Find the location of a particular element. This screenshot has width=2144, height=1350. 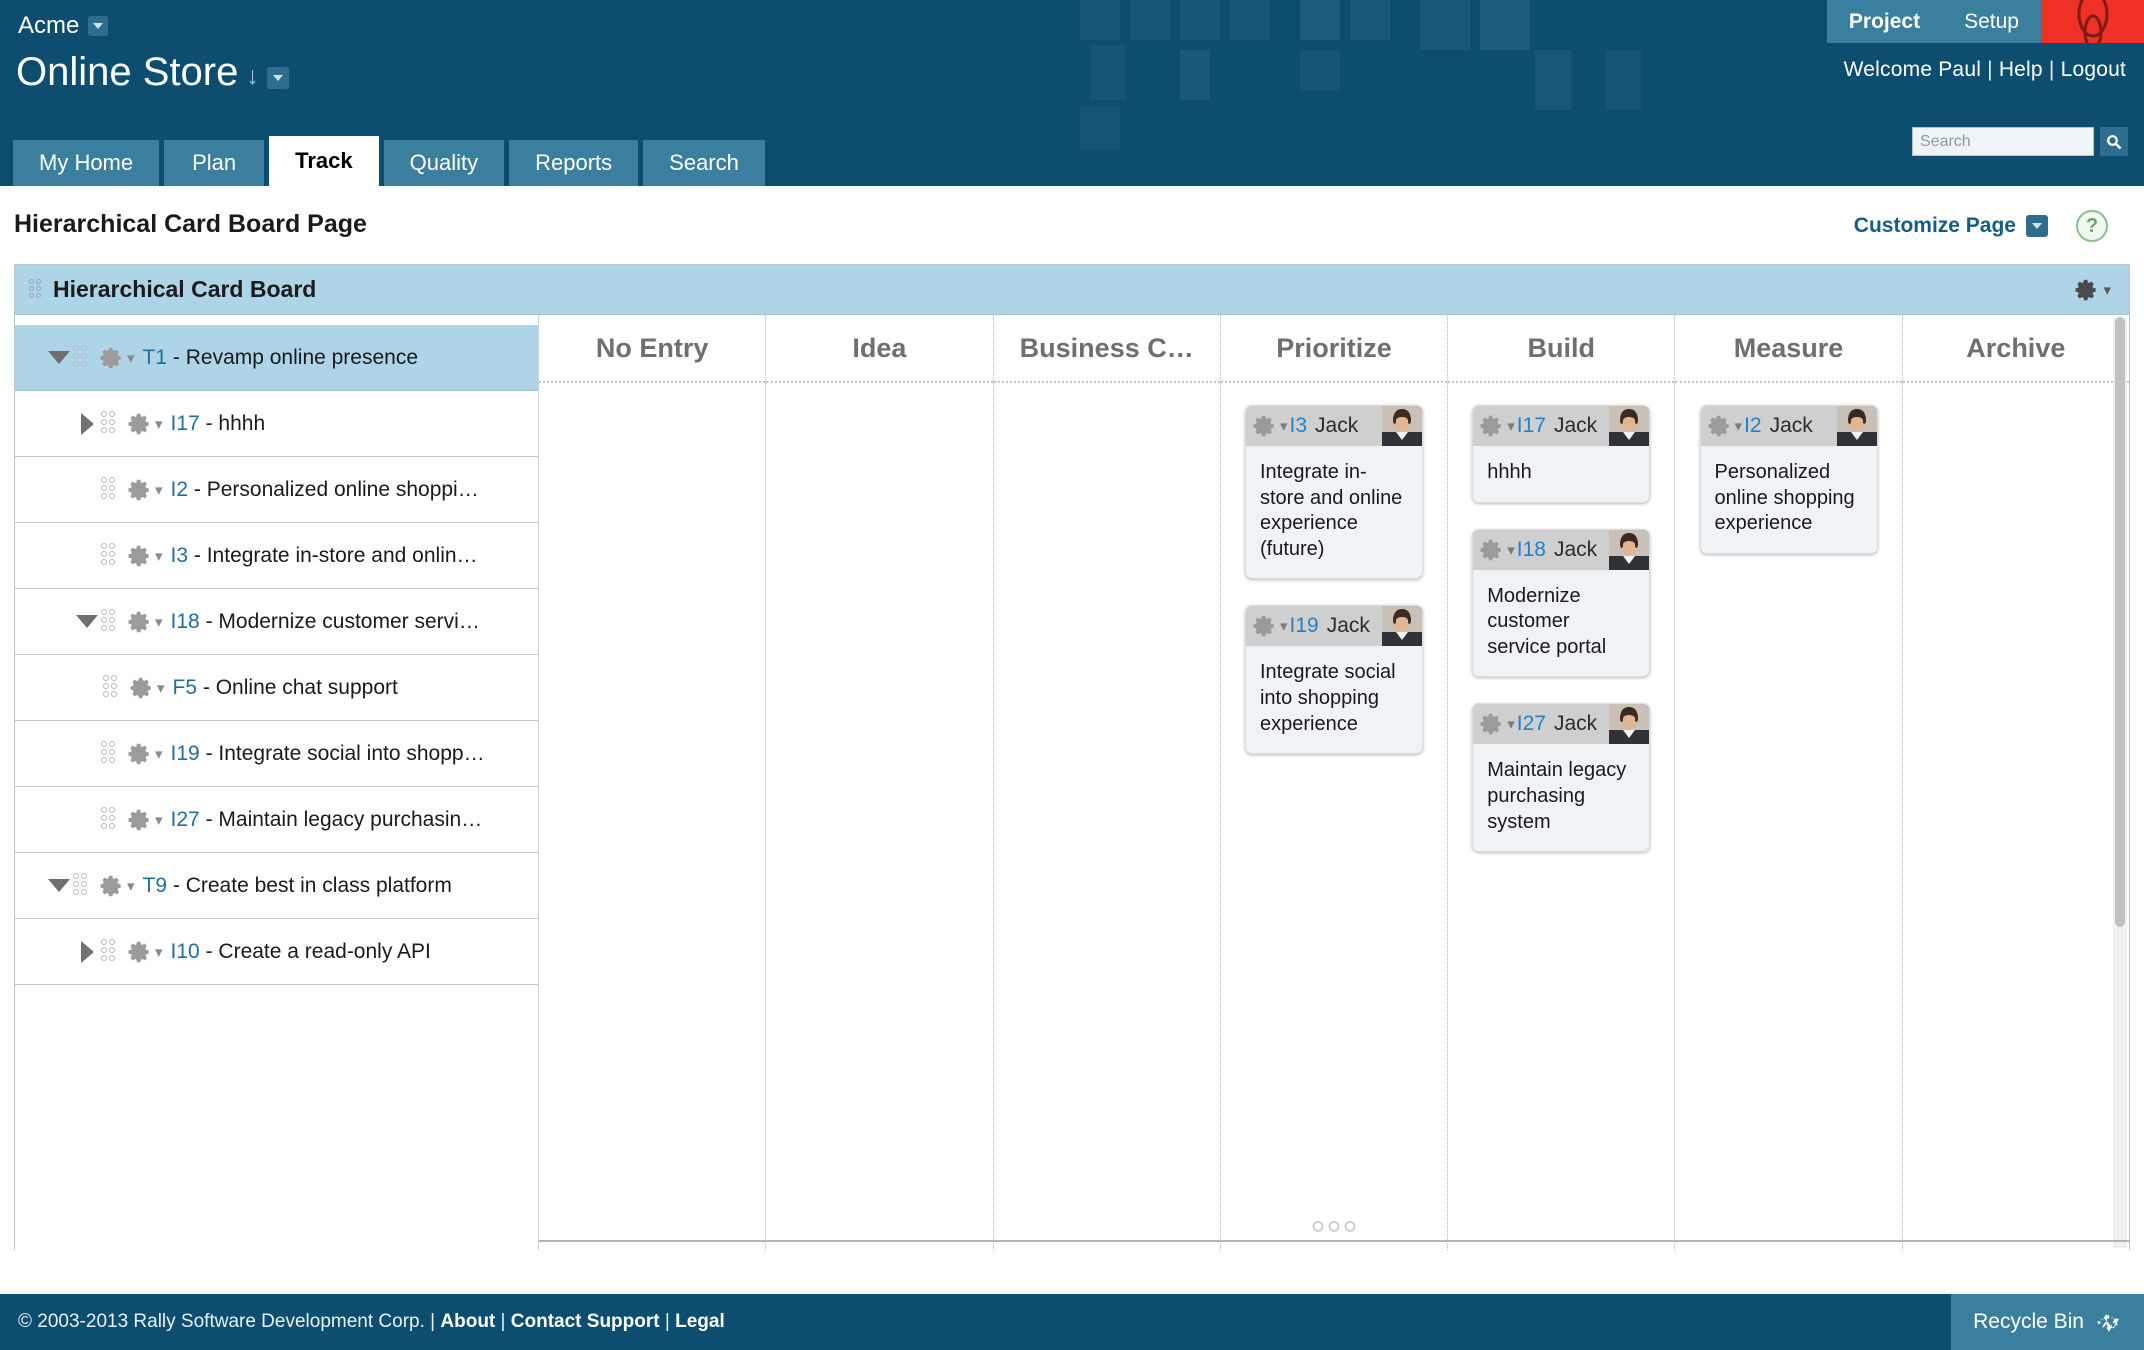

recycle-bin-button: Recycle Bin is located at coordinates (2047, 1322).